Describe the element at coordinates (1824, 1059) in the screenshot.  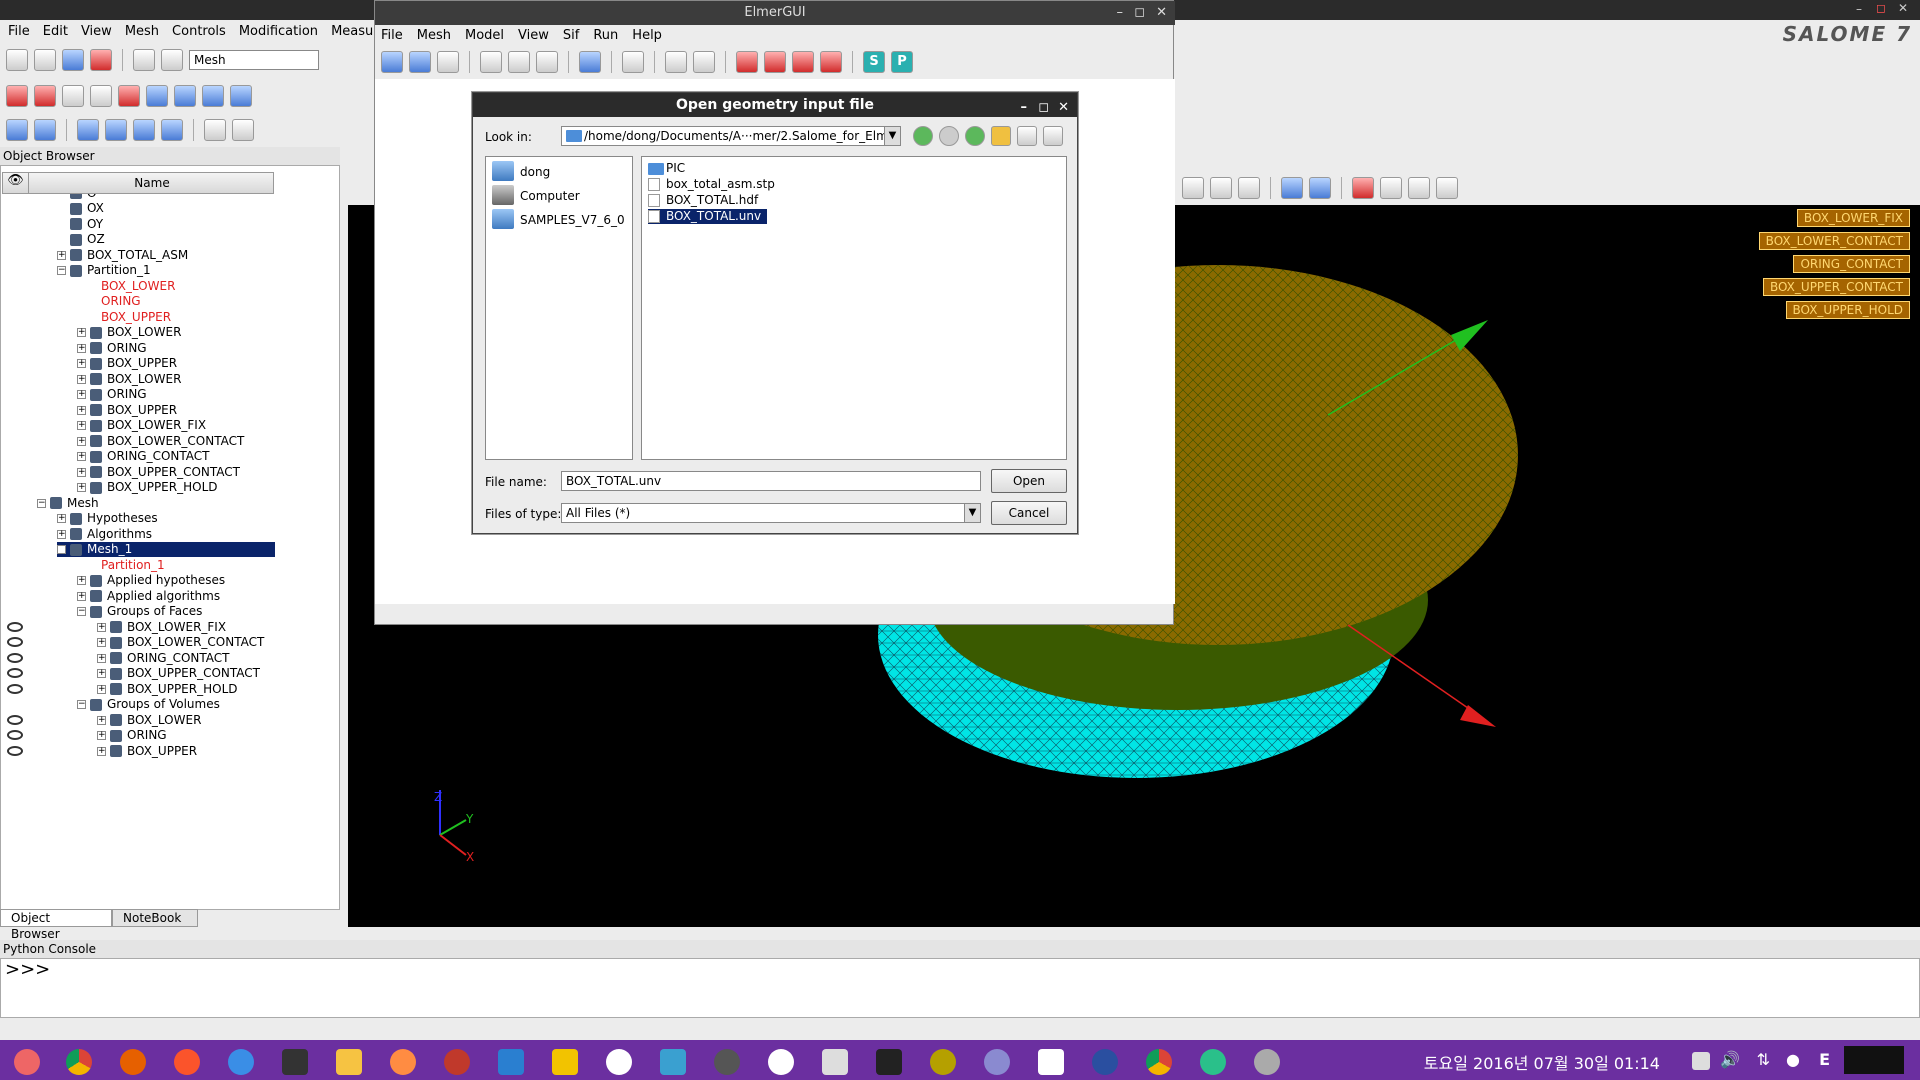
I see `input-method-icon: E` at that location.